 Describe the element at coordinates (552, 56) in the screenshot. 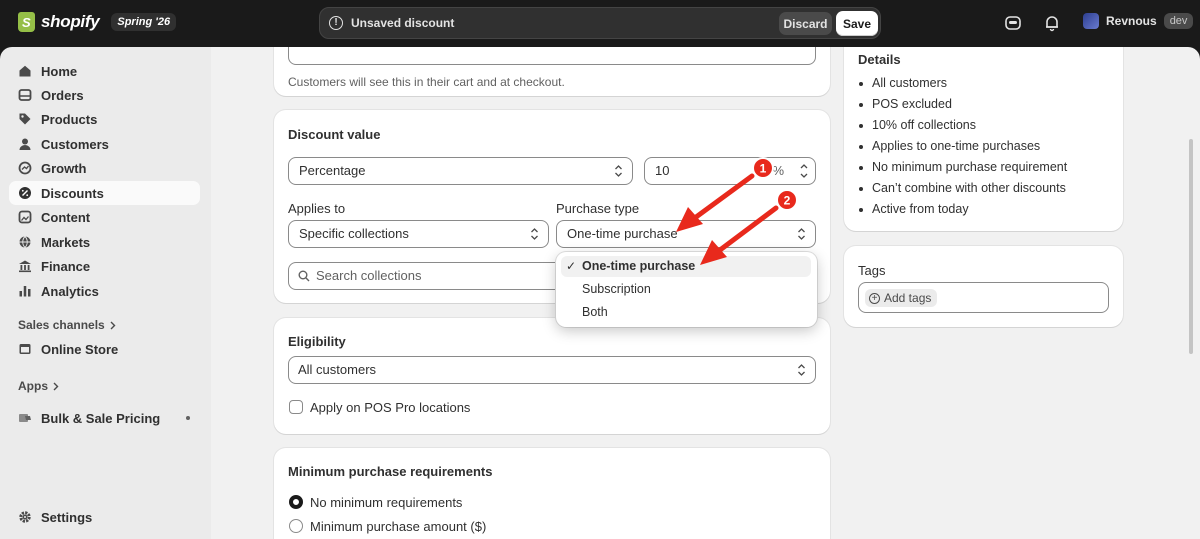

I see `title-input` at that location.